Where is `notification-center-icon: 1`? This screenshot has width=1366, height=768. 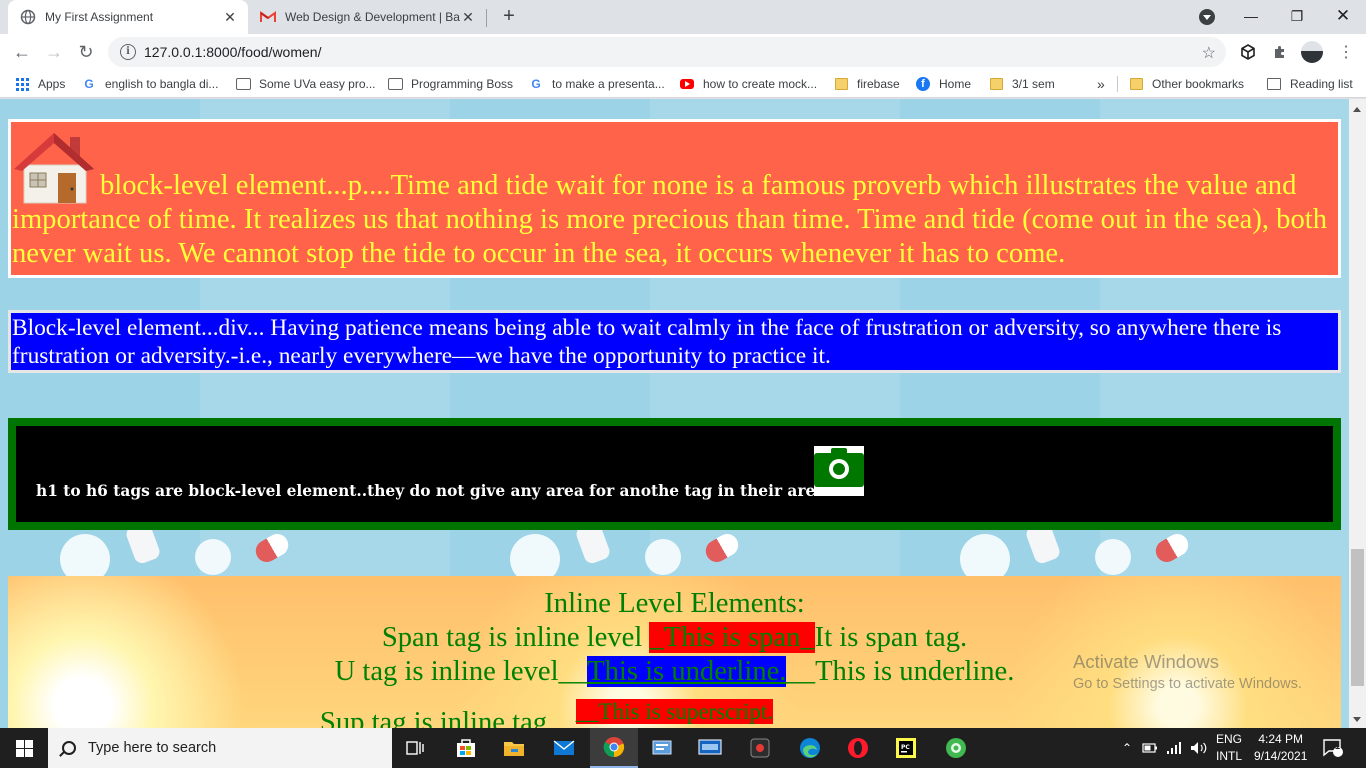
notification-center-icon: 1 is located at coordinates (1333, 748).